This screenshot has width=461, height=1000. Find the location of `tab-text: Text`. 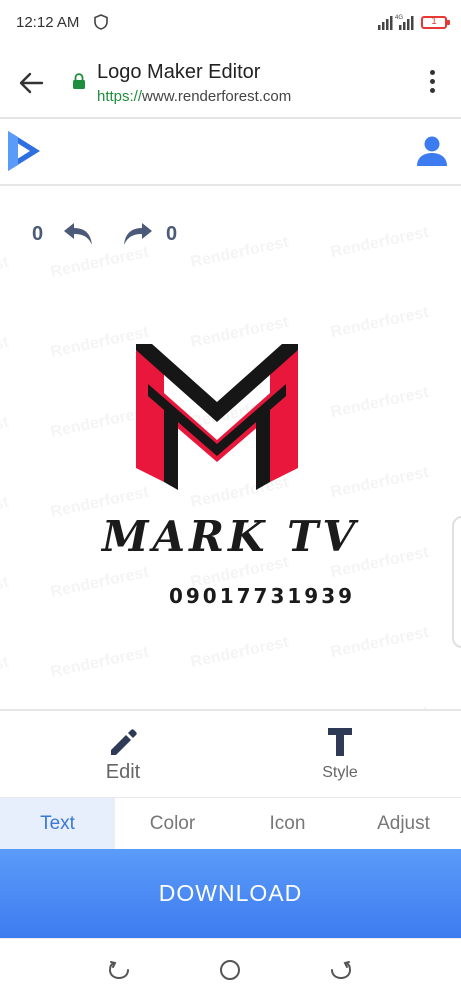

tab-text: Text is located at coordinates (57, 824).